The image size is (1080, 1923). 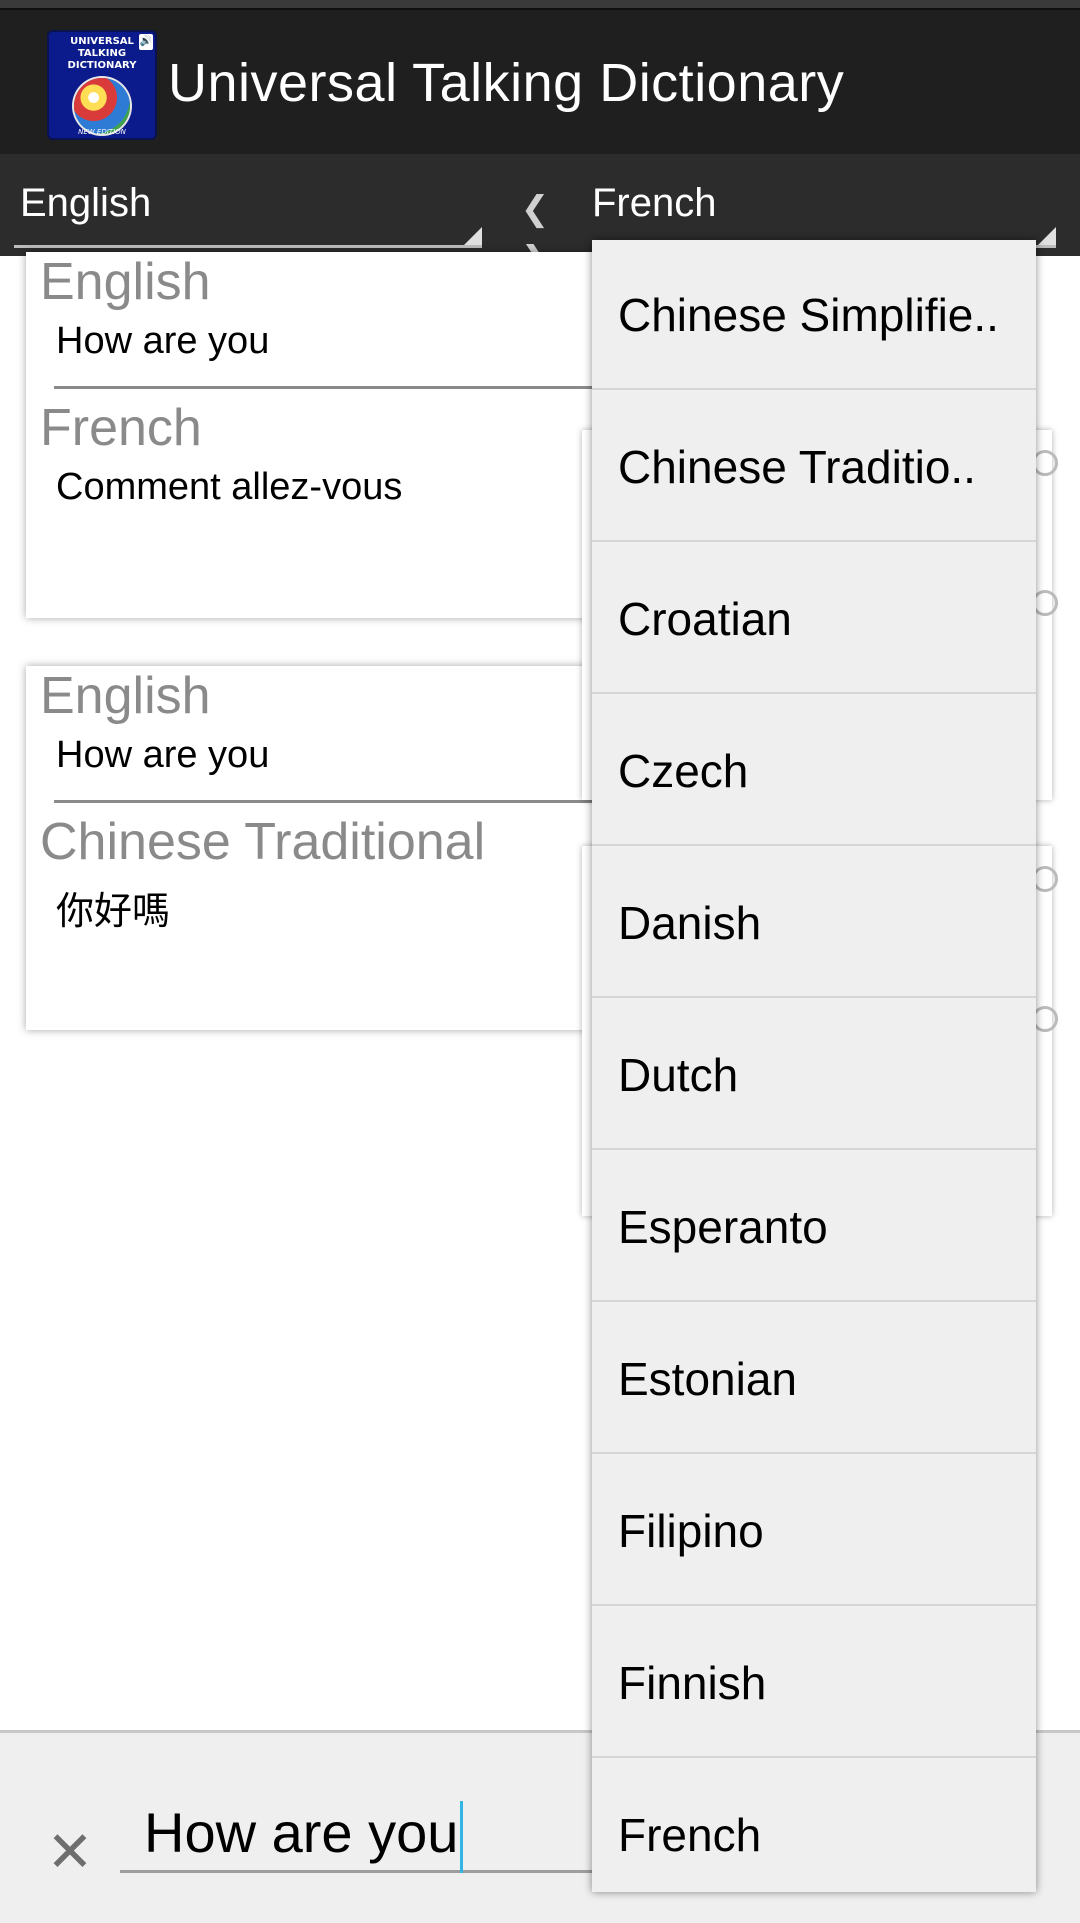 I want to click on source-language-spinner: English, so click(x=248, y=201).